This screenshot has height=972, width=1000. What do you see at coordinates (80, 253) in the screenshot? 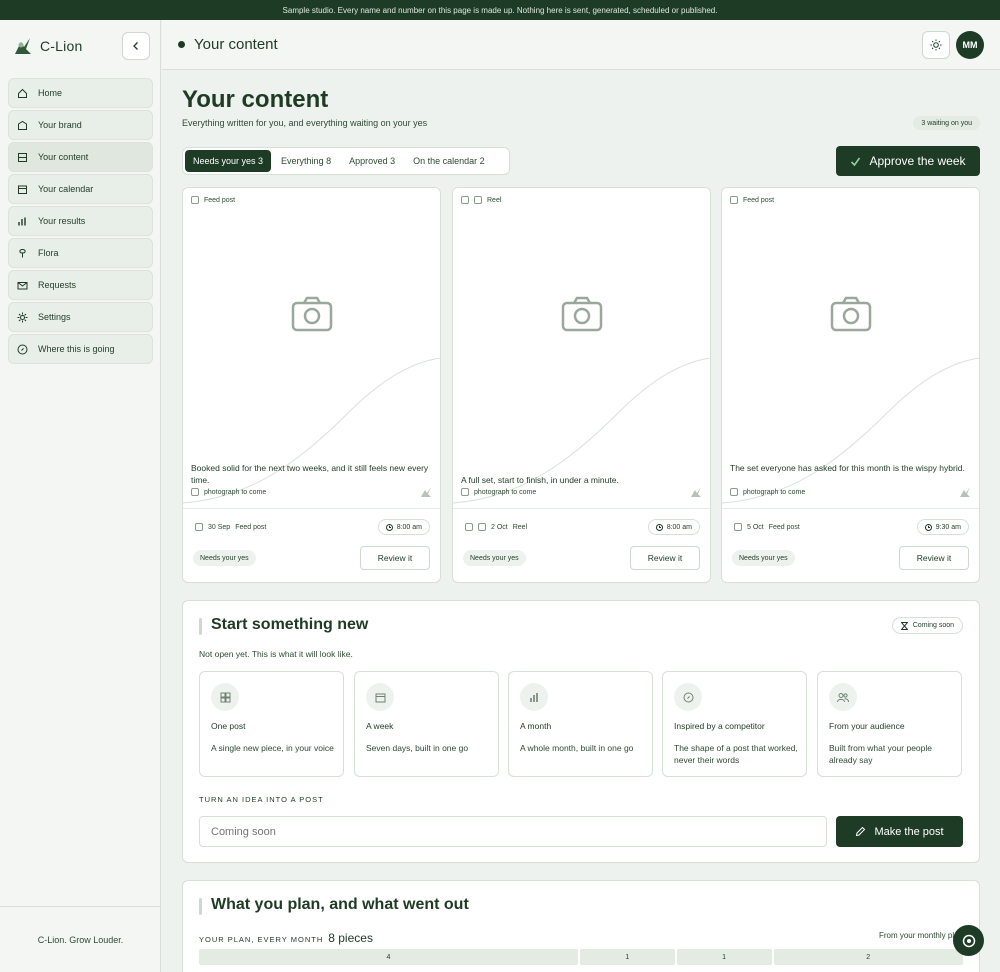
I see `sidebar-item-flora: Flora` at bounding box center [80, 253].